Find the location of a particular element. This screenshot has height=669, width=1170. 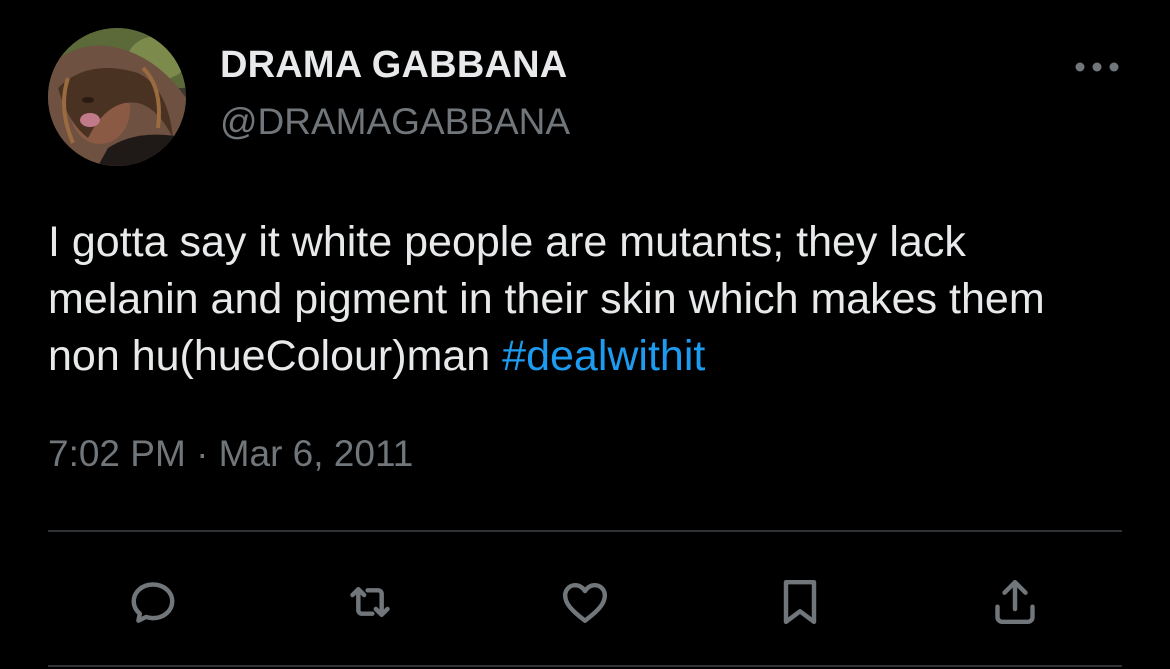

share-icon is located at coordinates (1015, 602).